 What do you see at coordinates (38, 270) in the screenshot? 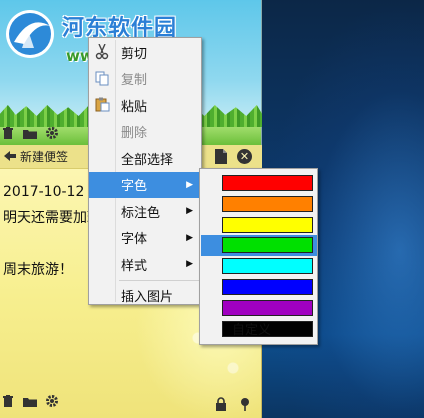
I see `note-line: 周末旅游！` at bounding box center [38, 270].